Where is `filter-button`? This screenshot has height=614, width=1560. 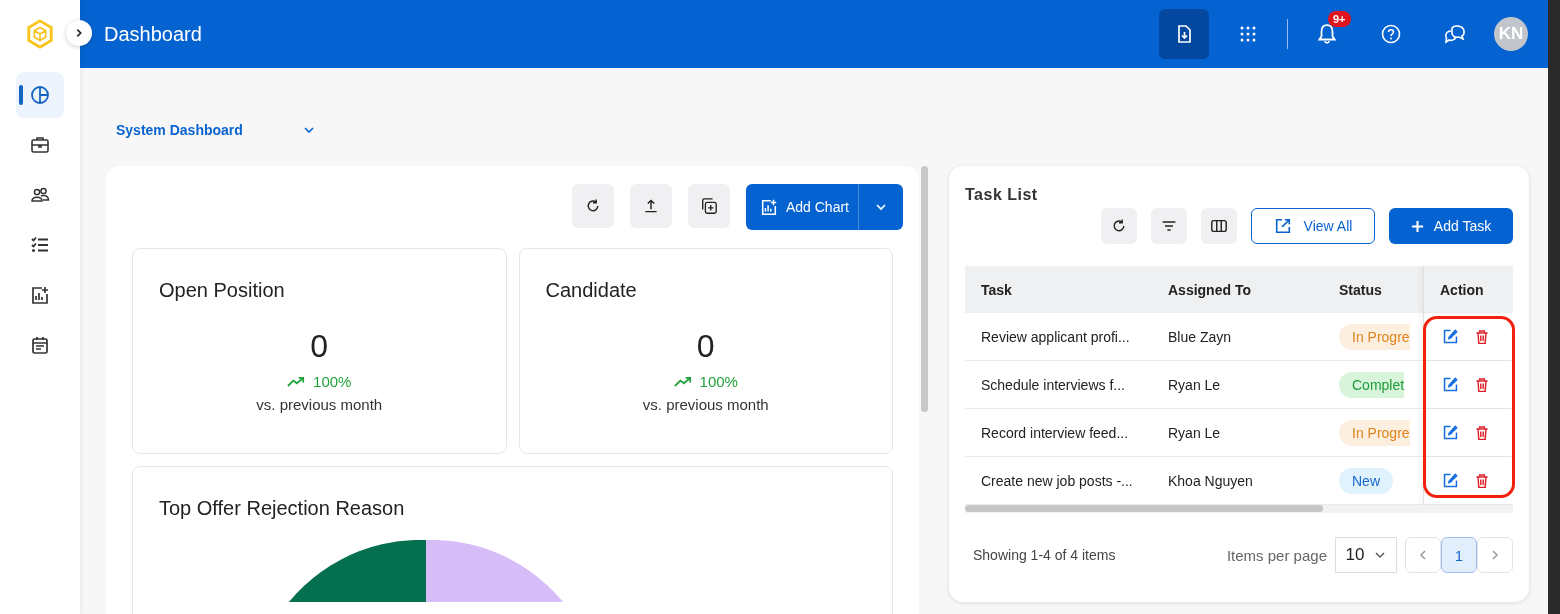 filter-button is located at coordinates (1169, 226).